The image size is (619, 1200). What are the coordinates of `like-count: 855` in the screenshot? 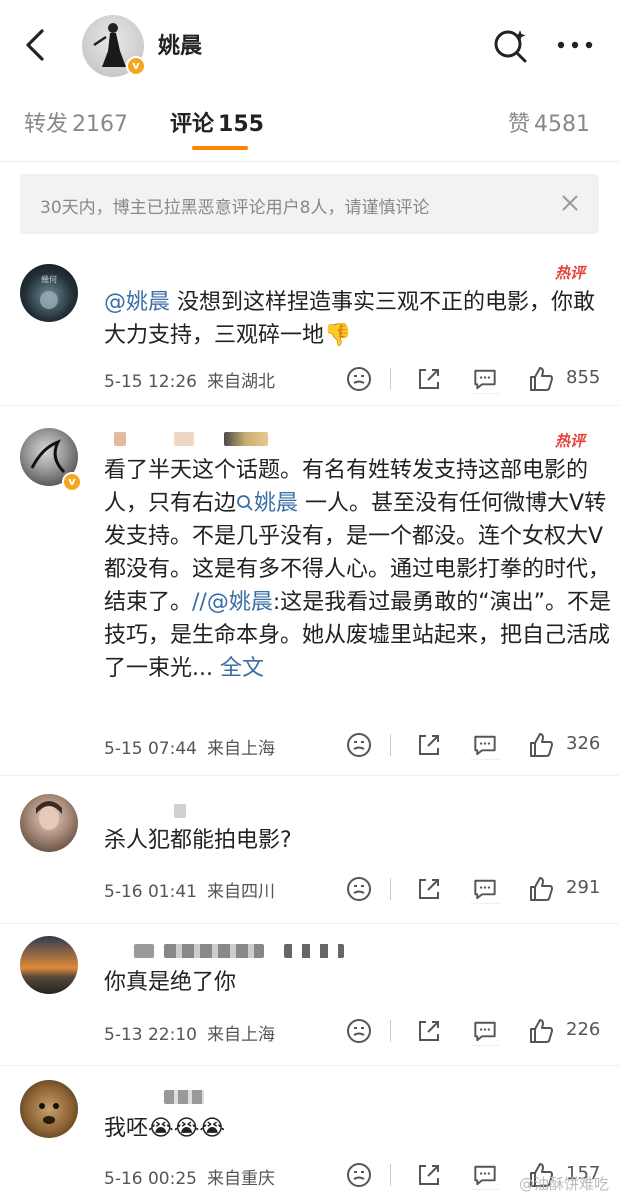 It's located at (583, 377).